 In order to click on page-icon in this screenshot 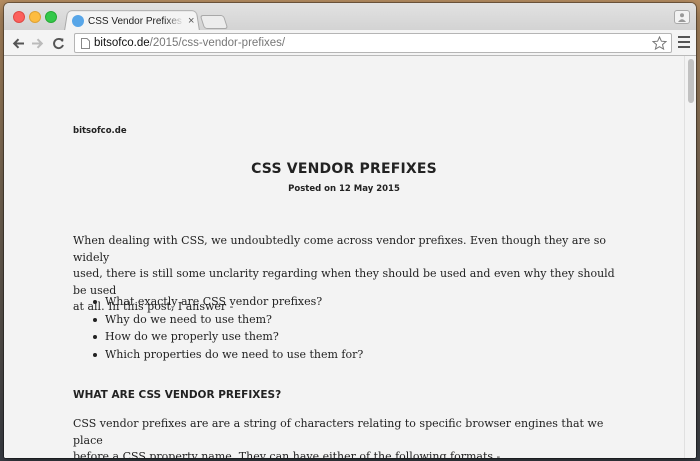, I will do `click(85, 43)`.